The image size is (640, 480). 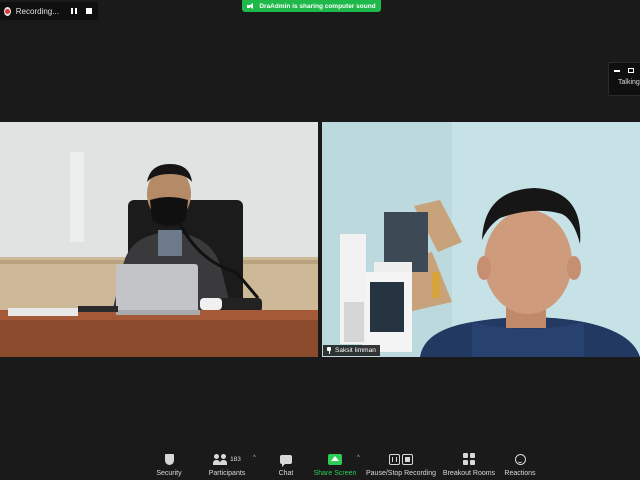 What do you see at coordinates (227, 473) in the screenshot?
I see `participants-label: Participants` at bounding box center [227, 473].